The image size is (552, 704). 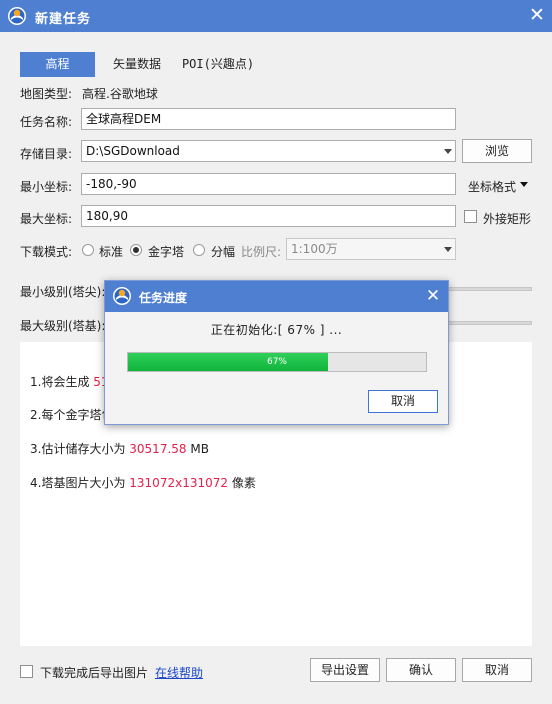 I want to click on coord-format-label: 坐标格式, so click(x=492, y=187).